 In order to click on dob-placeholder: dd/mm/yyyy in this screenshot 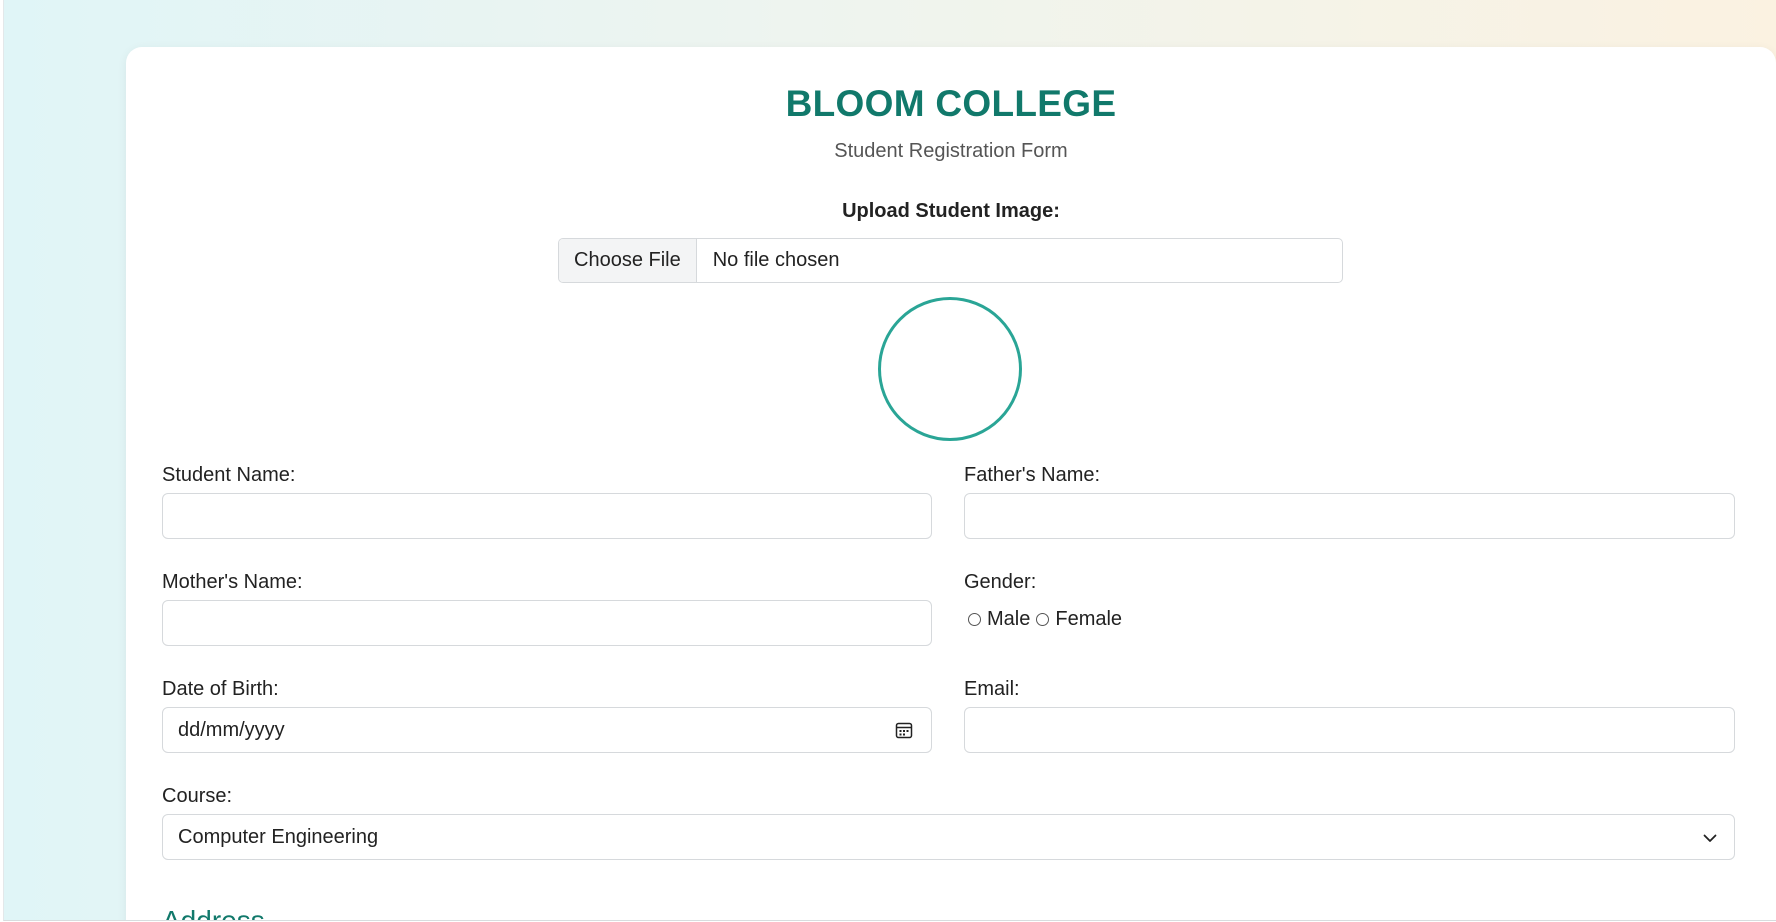, I will do `click(231, 729)`.